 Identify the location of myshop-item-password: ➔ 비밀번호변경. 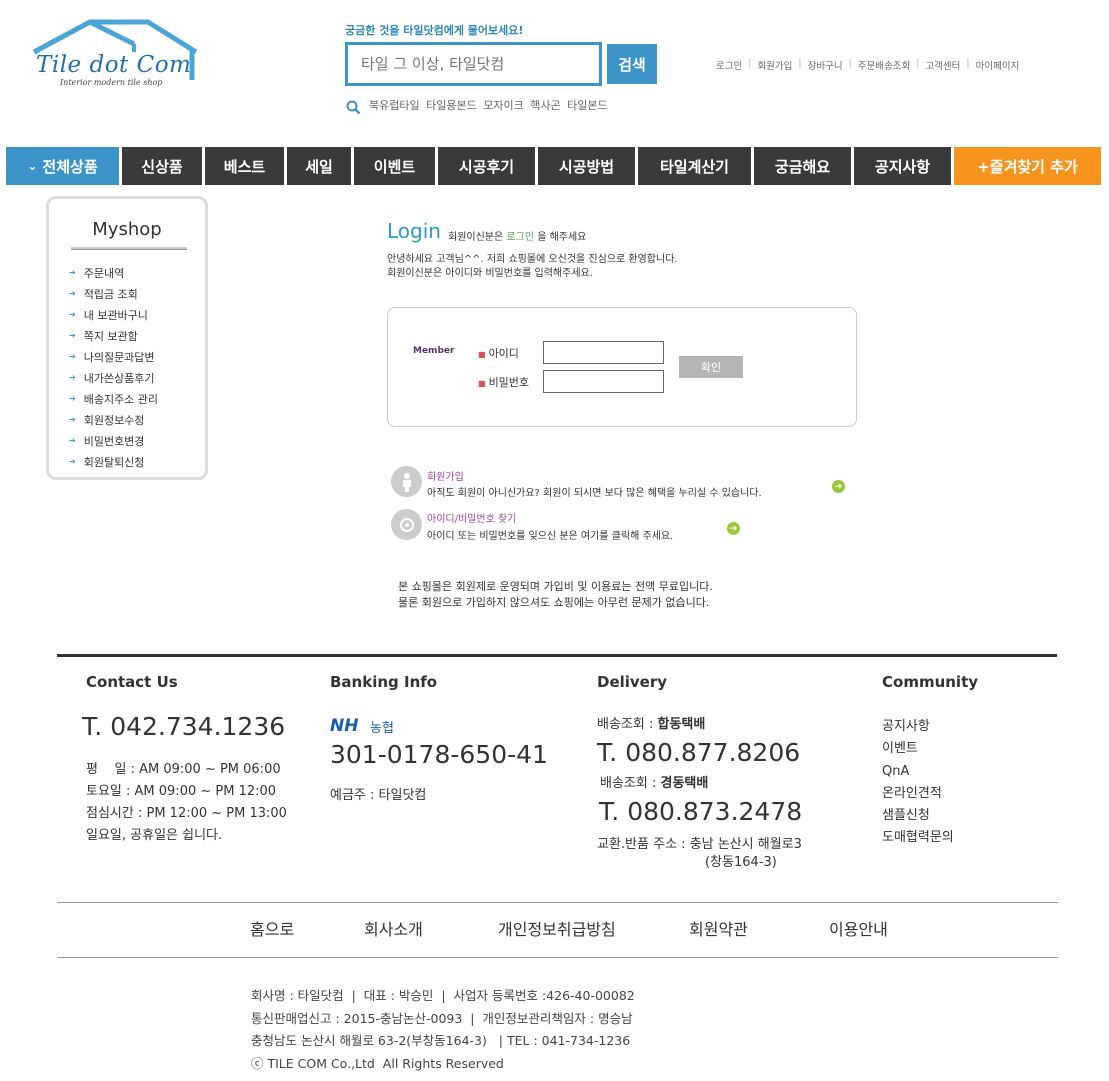
(113, 440).